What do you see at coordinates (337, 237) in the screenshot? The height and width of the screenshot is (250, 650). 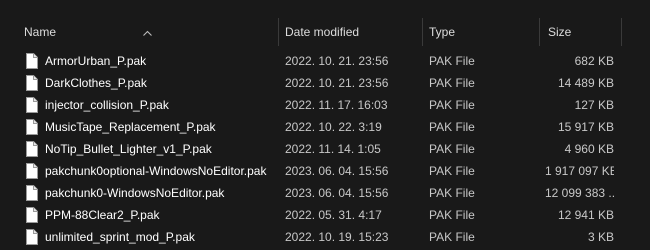 I see `file-date: 2022. 10. 19. 15:23` at bounding box center [337, 237].